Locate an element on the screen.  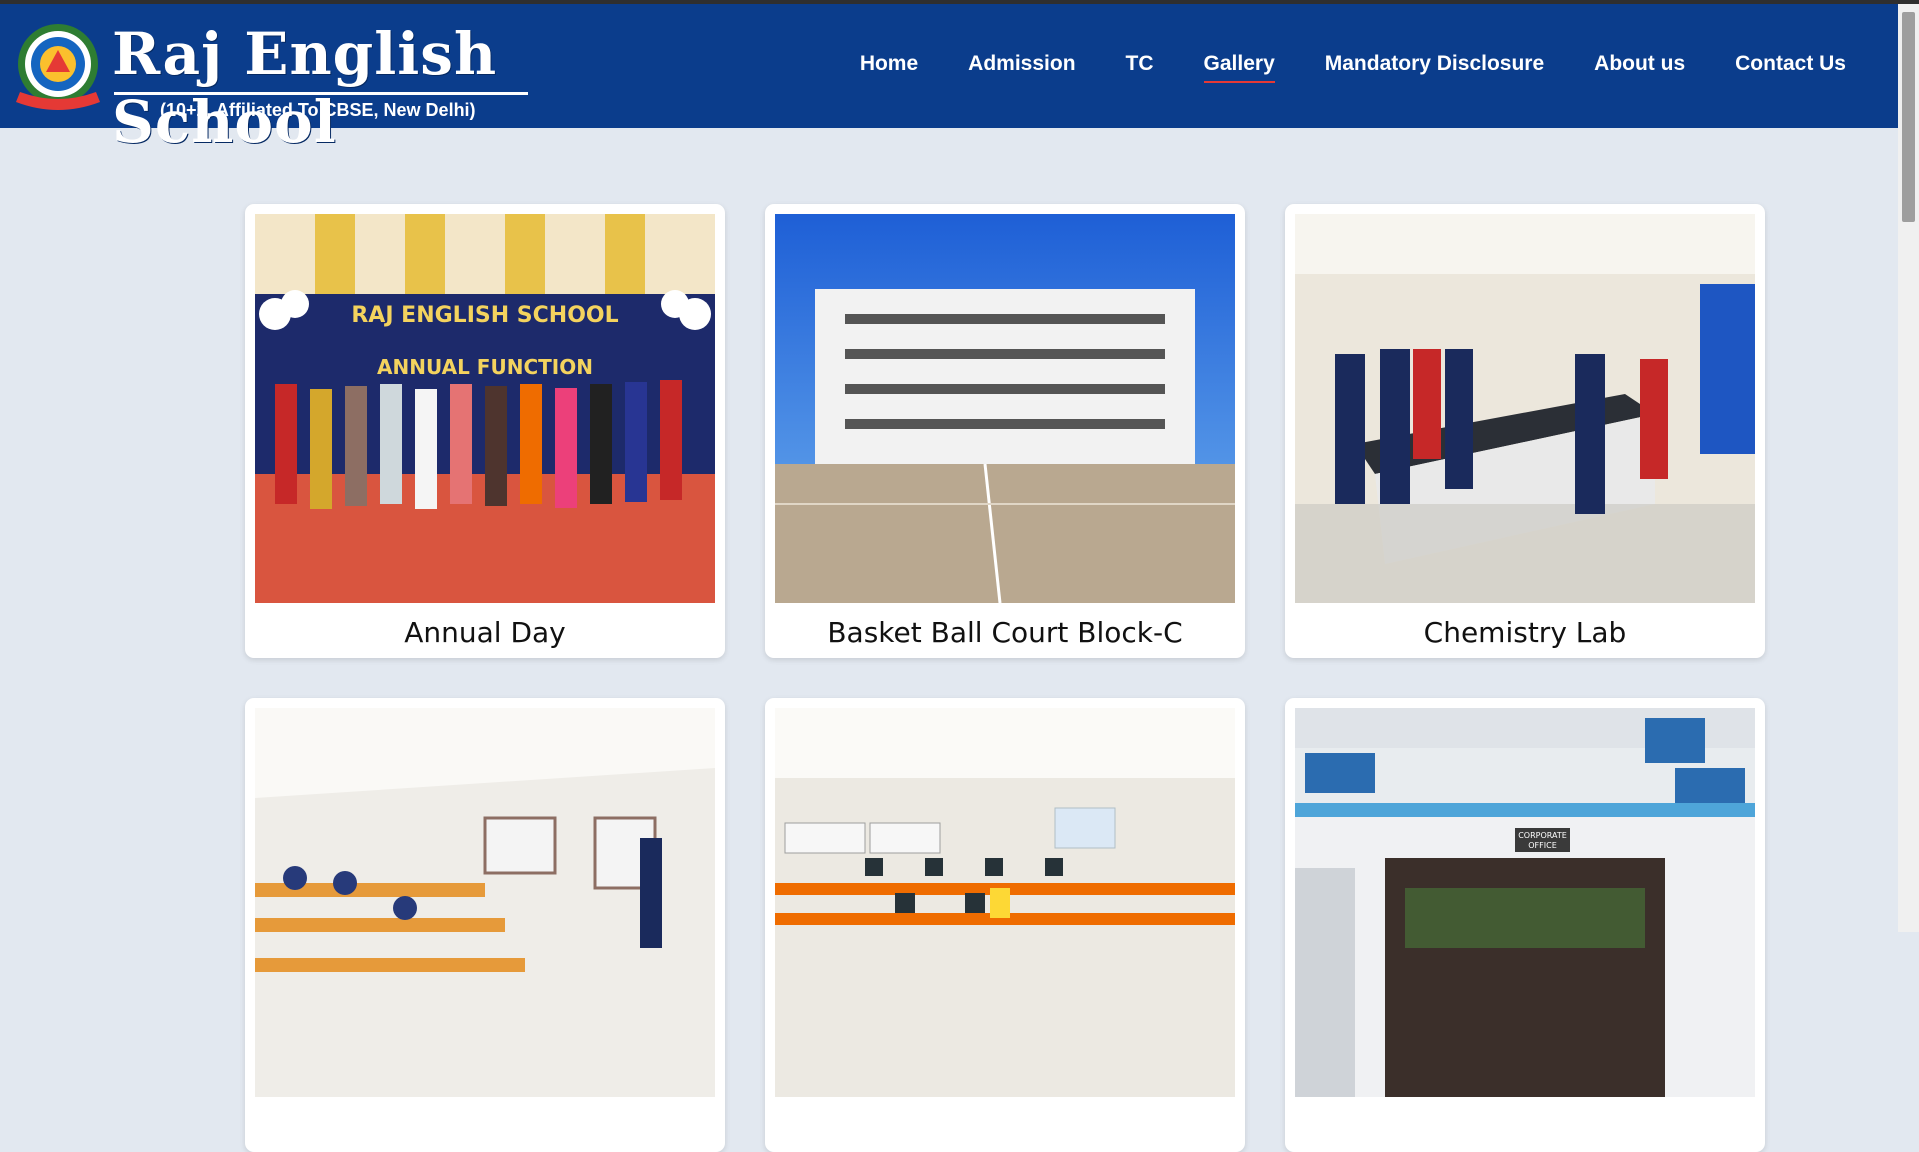
page-scrollbar is located at coordinates (1908, 468).